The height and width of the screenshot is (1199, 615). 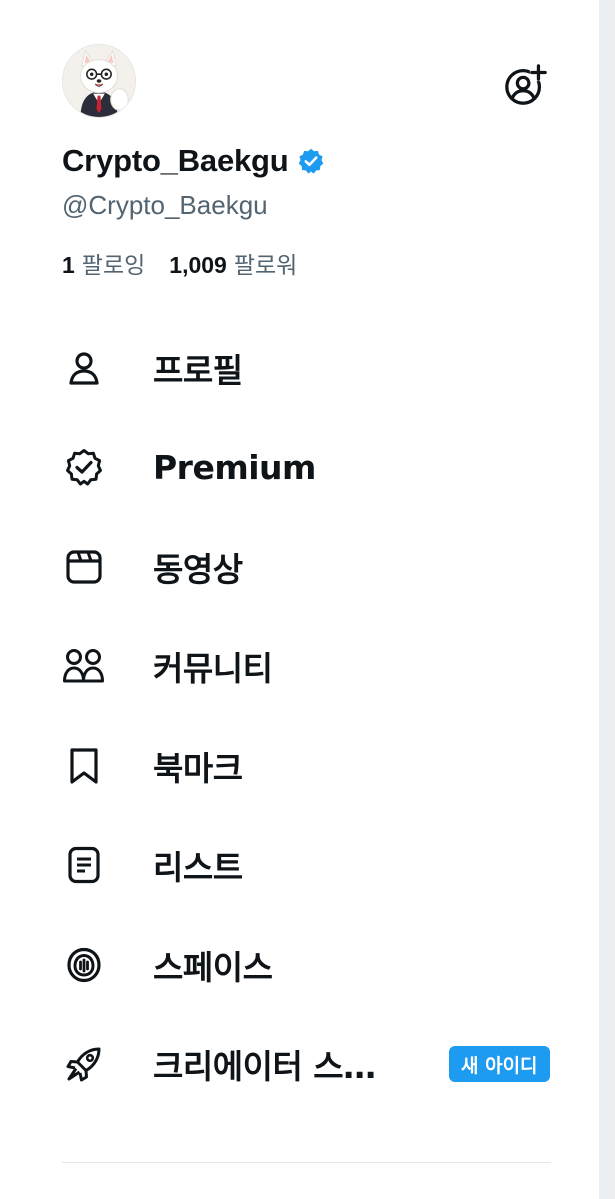 What do you see at coordinates (198, 265) in the screenshot?
I see `followers-count: 1,009` at bounding box center [198, 265].